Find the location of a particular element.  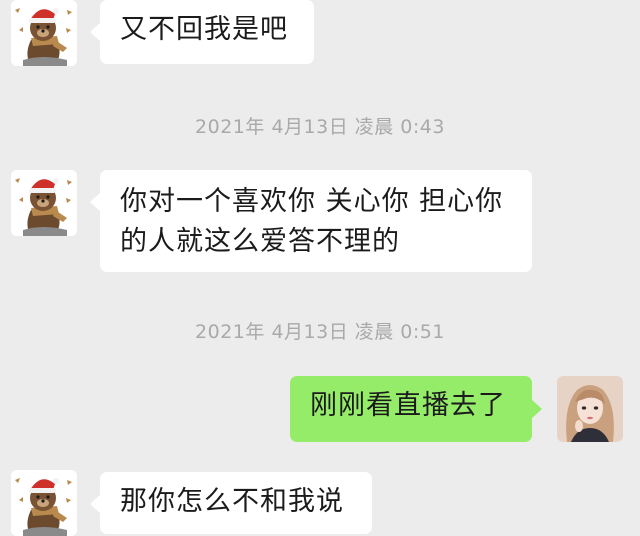

message-text: 那你怎么不和我说 is located at coordinates (232, 501).